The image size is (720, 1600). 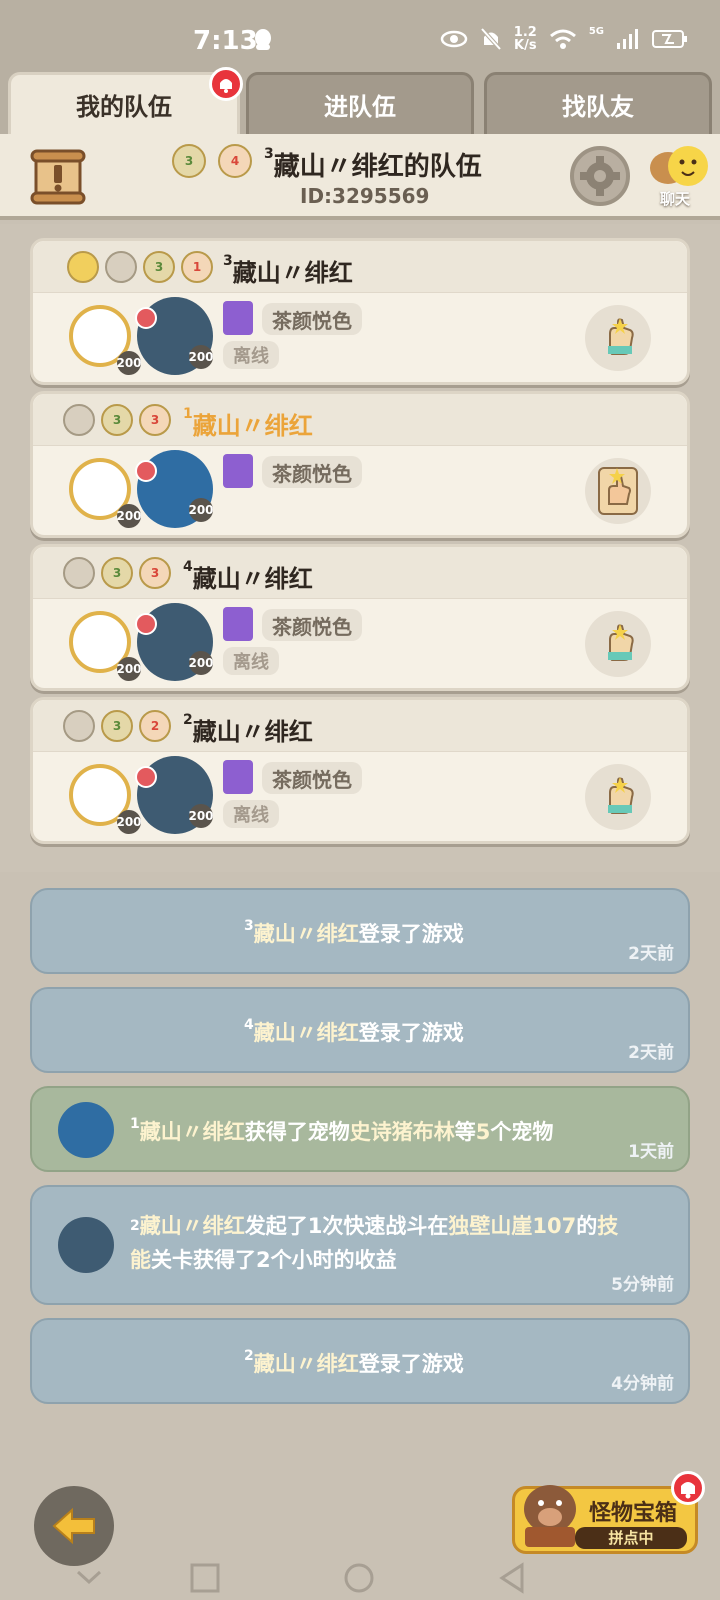 I want to click on feed-highlight: 能, so click(x=140, y=1260).